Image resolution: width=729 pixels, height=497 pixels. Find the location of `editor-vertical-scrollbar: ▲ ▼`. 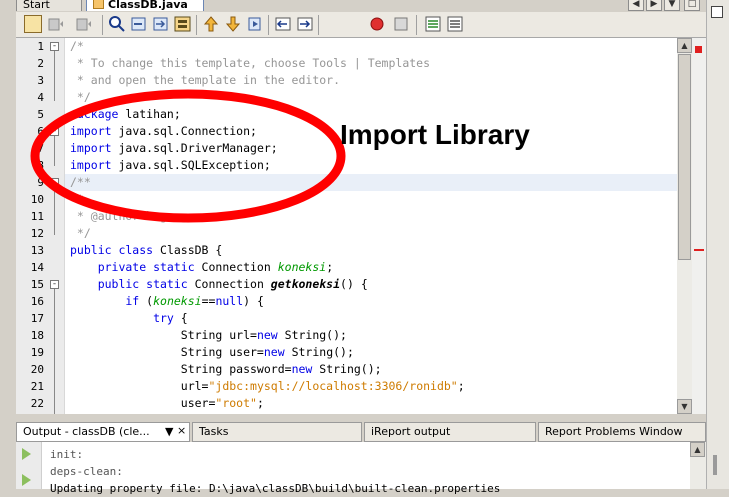

editor-vertical-scrollbar: ▲ ▼ is located at coordinates (684, 226).